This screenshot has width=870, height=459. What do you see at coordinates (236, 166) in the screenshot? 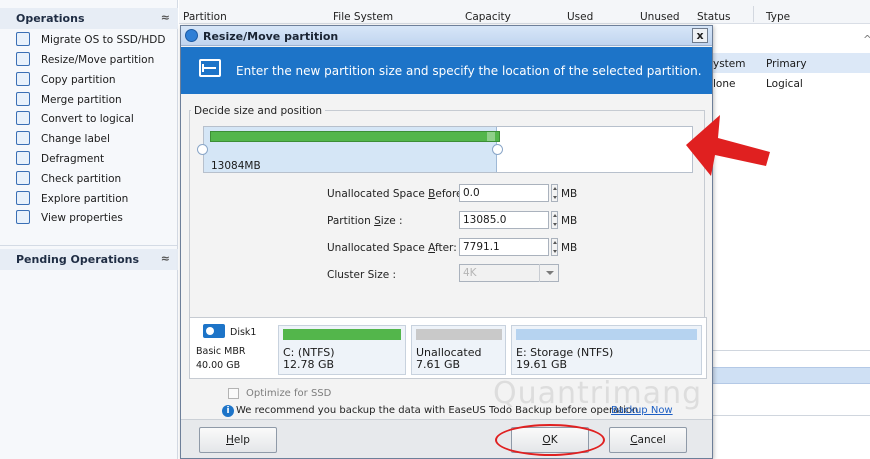
I see `partition-size-label: 13084MB` at bounding box center [236, 166].